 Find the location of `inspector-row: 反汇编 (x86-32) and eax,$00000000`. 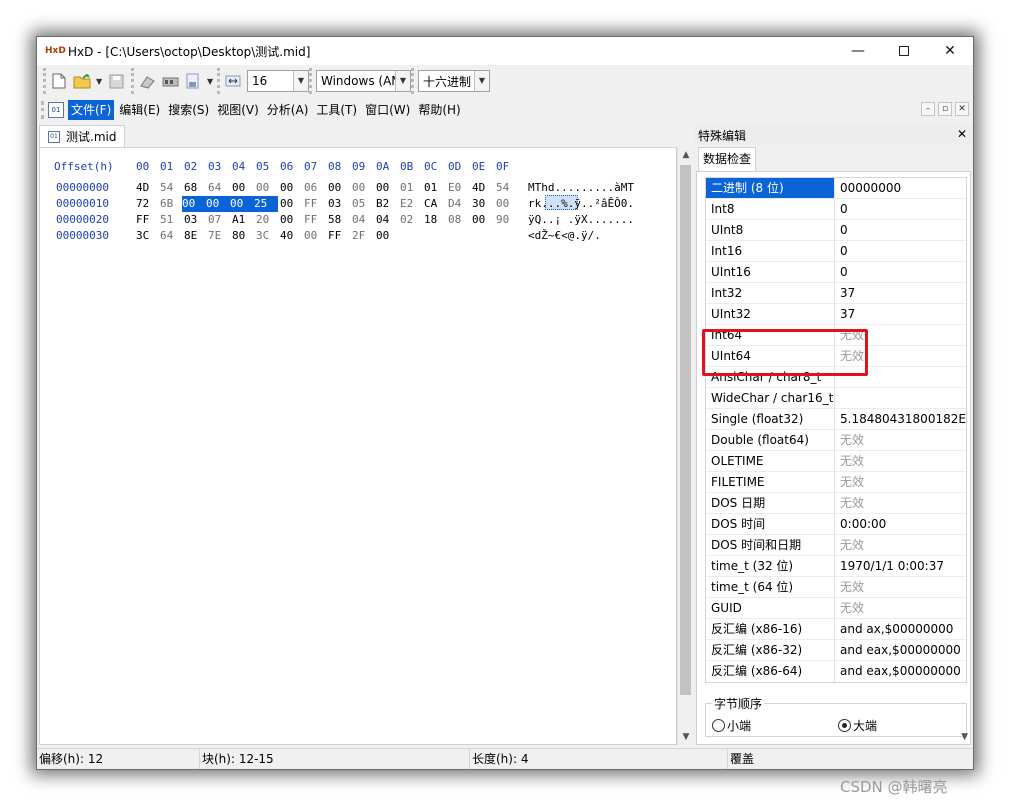

inspector-row: 反汇编 (x86-32) and eax,$00000000 is located at coordinates (836, 650).